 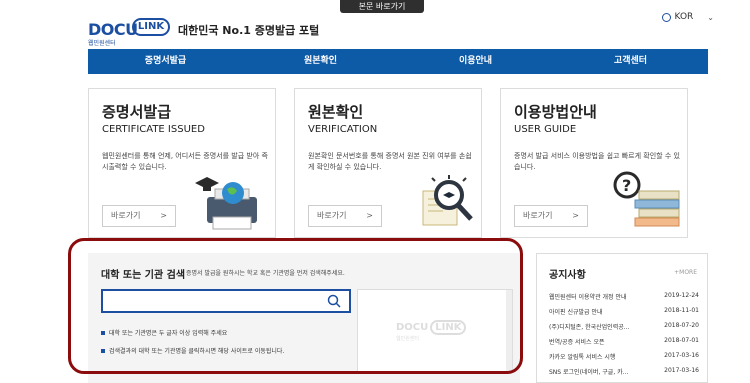 What do you see at coordinates (102, 43) in the screenshot?
I see `logo-subtitle: 웹민원센터` at bounding box center [102, 43].